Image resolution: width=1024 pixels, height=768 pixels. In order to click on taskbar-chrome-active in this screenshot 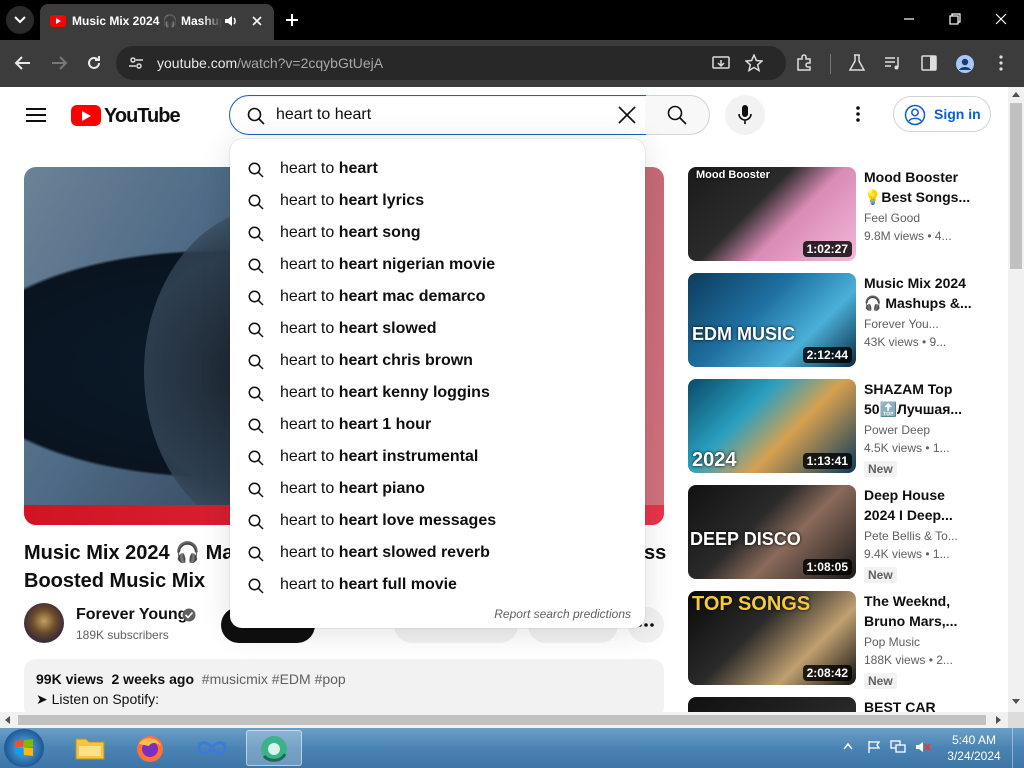, I will do `click(274, 748)`.